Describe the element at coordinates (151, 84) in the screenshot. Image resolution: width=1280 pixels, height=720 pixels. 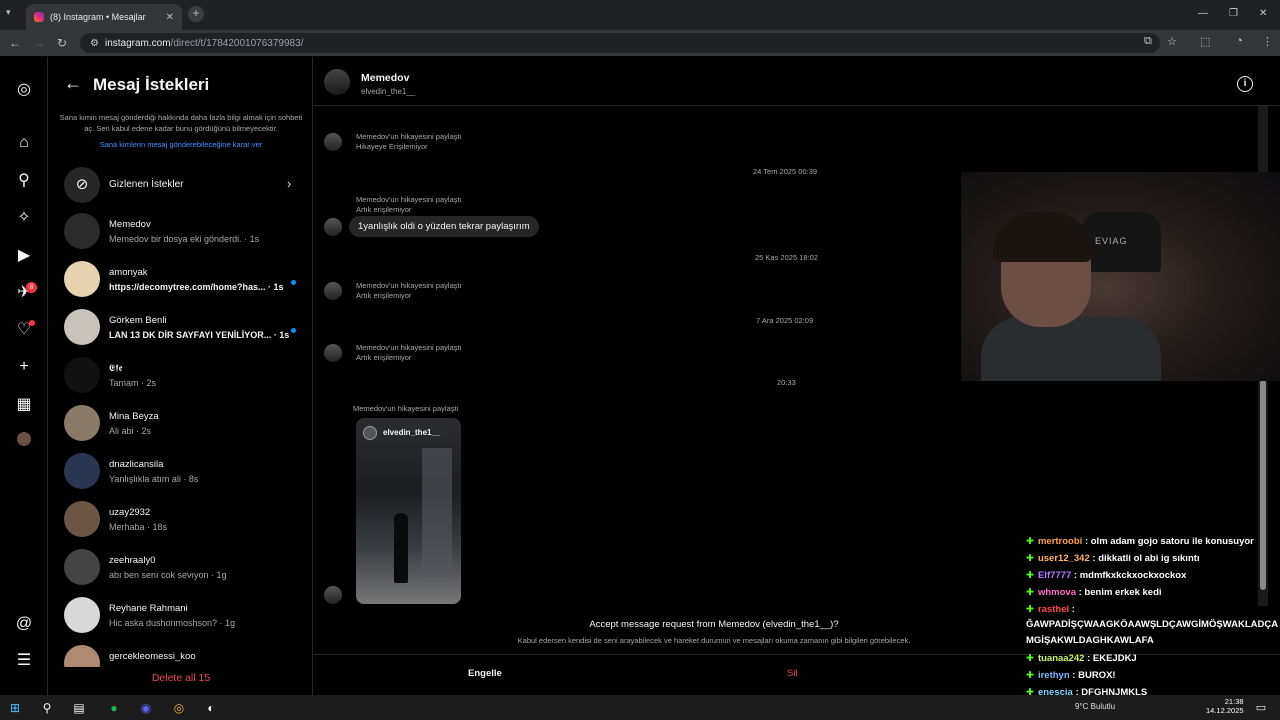
I see `requests-title: Mesaj İstekleri` at that location.